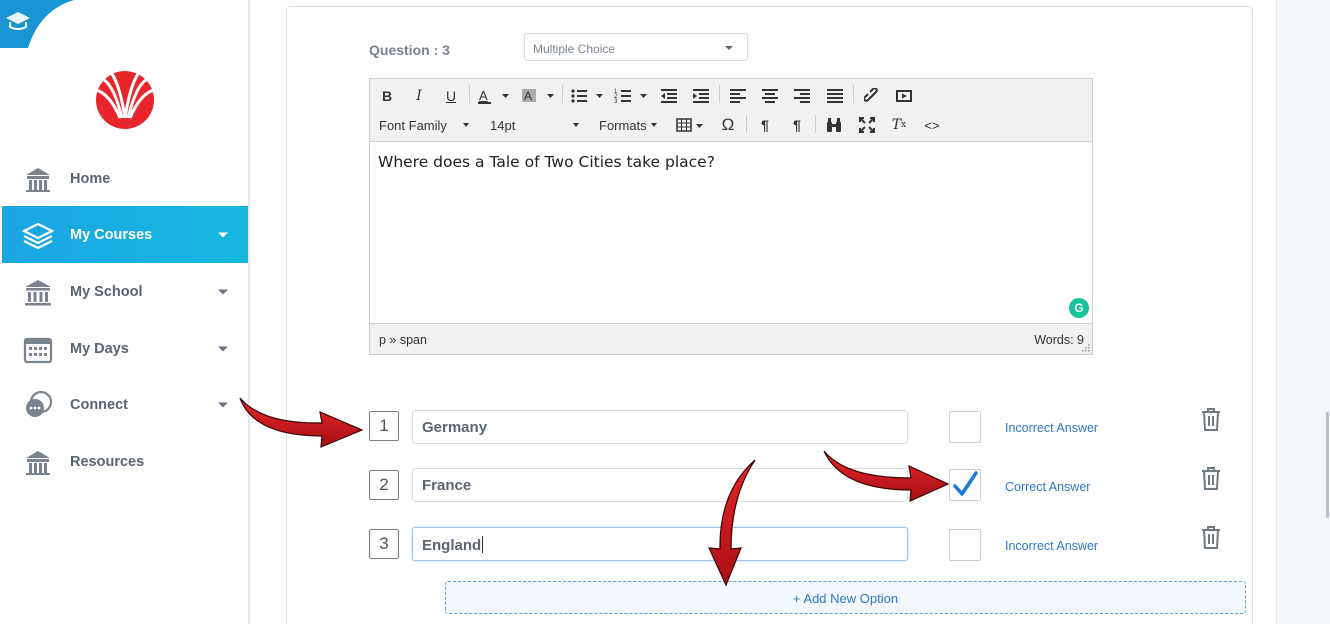 This screenshot has height=624, width=1330. I want to click on align-left-icon, so click(738, 96).